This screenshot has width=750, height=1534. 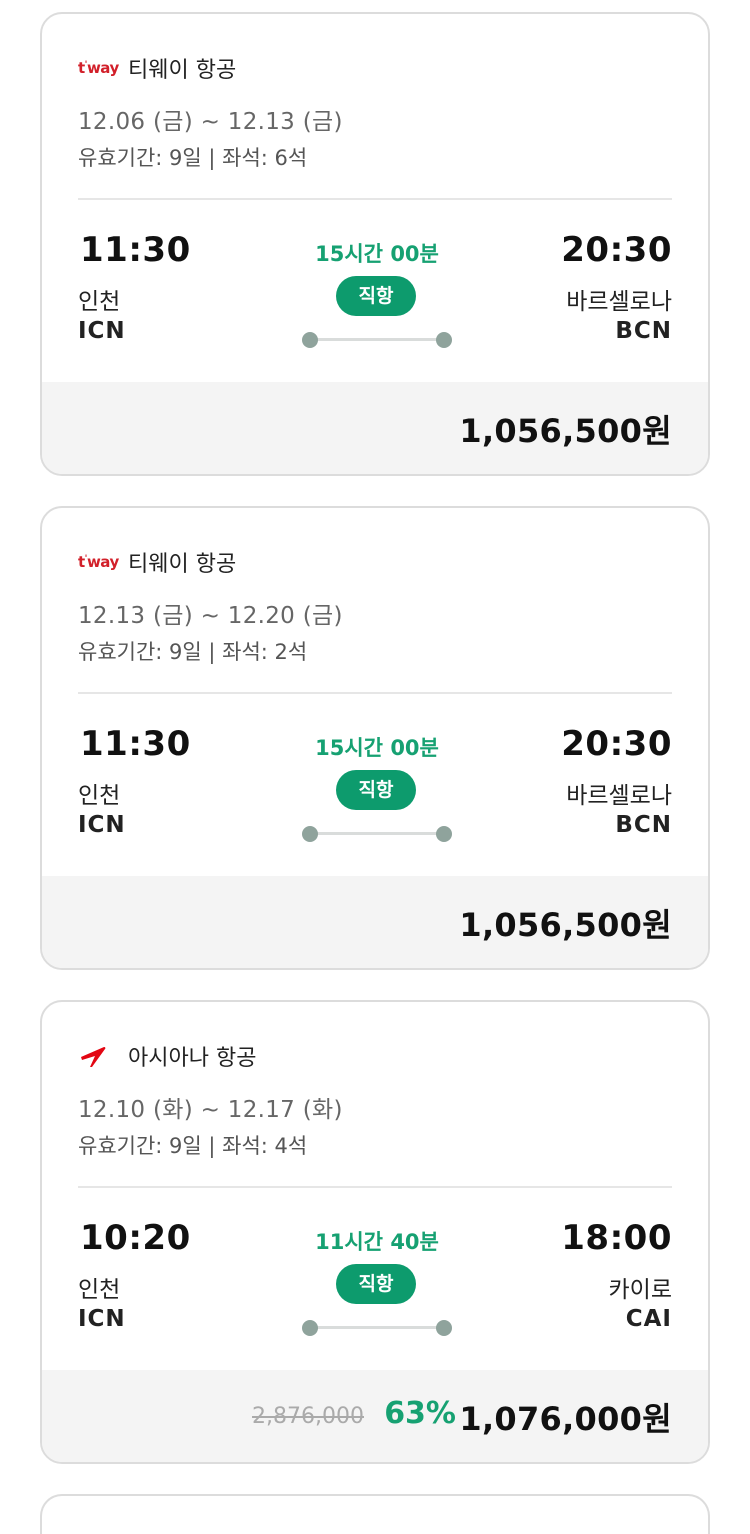 What do you see at coordinates (648, 1319) in the screenshot?
I see `arrival-code: CAI` at bounding box center [648, 1319].